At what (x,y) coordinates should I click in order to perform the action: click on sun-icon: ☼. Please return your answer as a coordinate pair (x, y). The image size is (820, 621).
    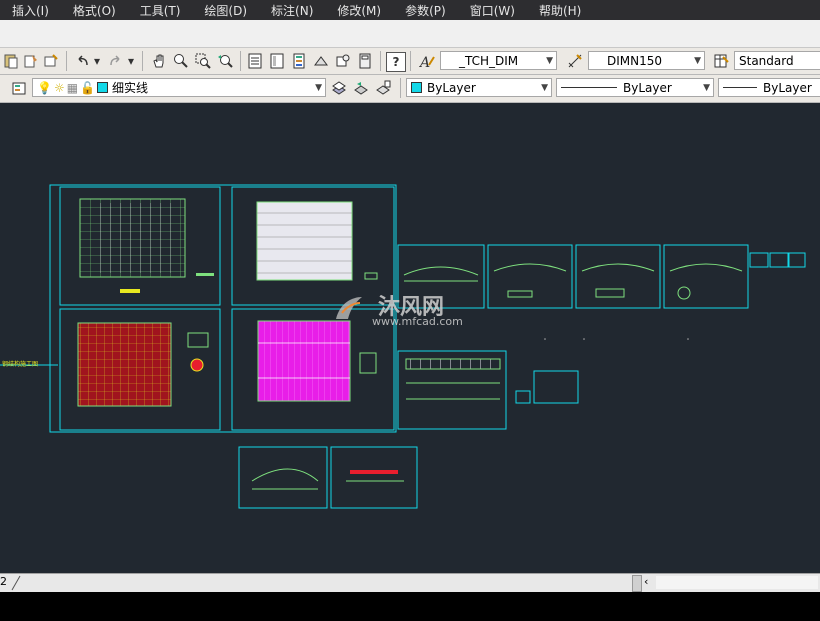
    Looking at the image, I should click on (59, 87).